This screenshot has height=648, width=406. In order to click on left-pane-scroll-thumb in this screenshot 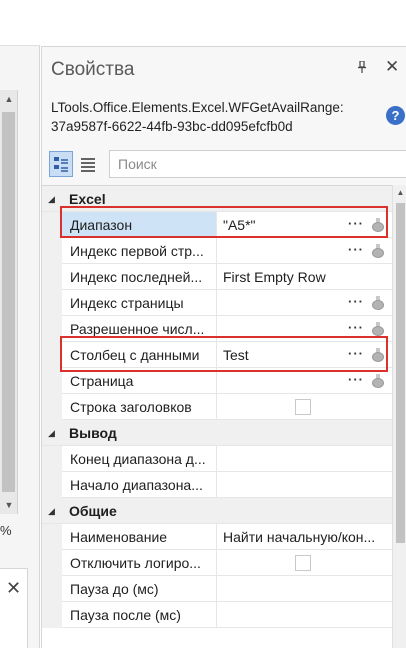, I will do `click(8, 302)`.